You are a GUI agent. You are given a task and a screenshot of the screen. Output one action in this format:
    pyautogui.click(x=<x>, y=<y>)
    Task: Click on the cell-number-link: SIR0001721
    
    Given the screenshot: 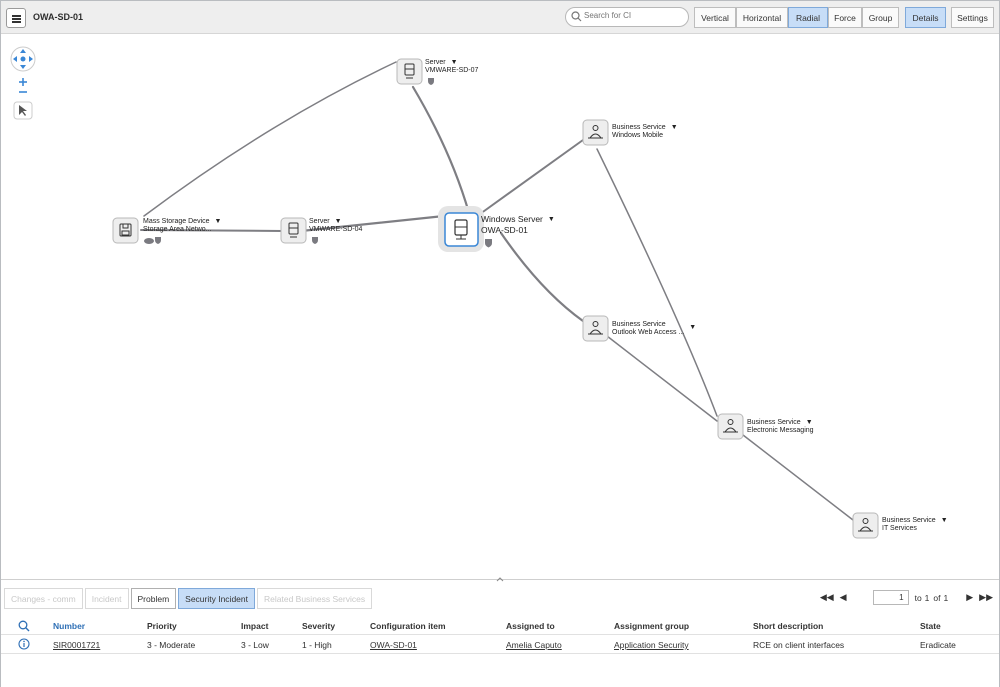 What is the action you would take?
    pyautogui.click(x=76, y=645)
    